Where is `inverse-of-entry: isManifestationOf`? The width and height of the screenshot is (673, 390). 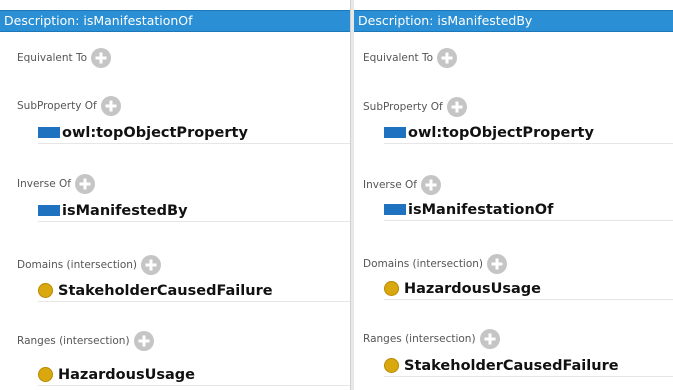
inverse-of-entry: isManifestationOf is located at coordinates (528, 210).